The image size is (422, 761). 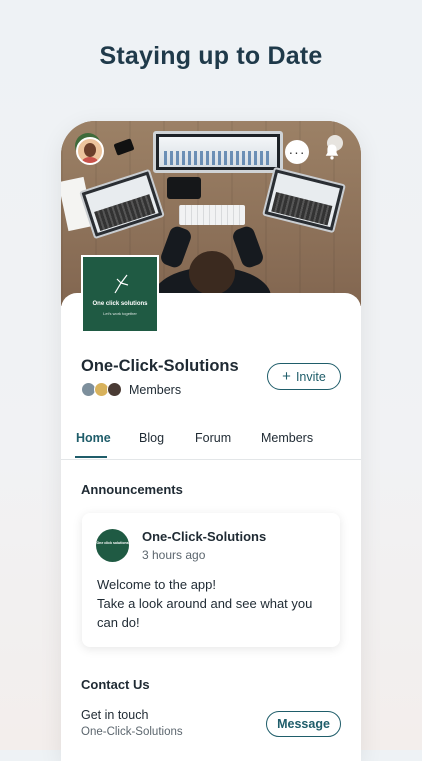 I want to click on group-logo: One click solutions Let's work together, so click(x=120, y=294).